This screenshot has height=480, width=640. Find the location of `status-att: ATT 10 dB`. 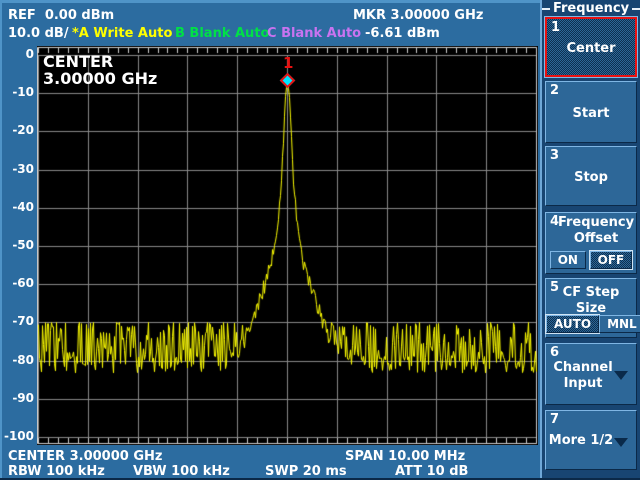

status-att: ATT 10 dB is located at coordinates (432, 471).